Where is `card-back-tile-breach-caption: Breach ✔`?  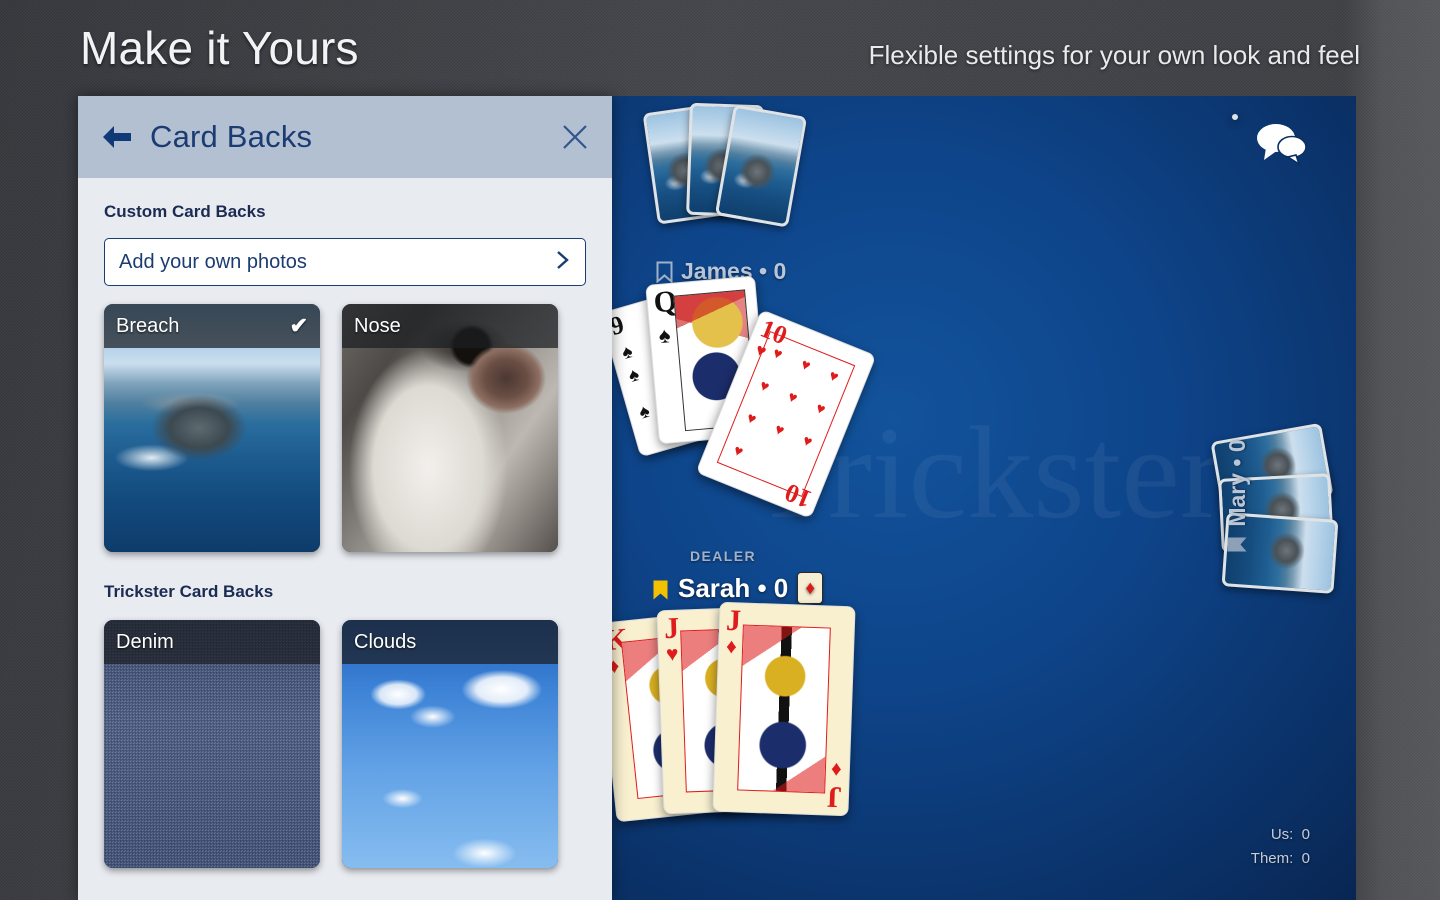 card-back-tile-breach-caption: Breach ✔ is located at coordinates (212, 326).